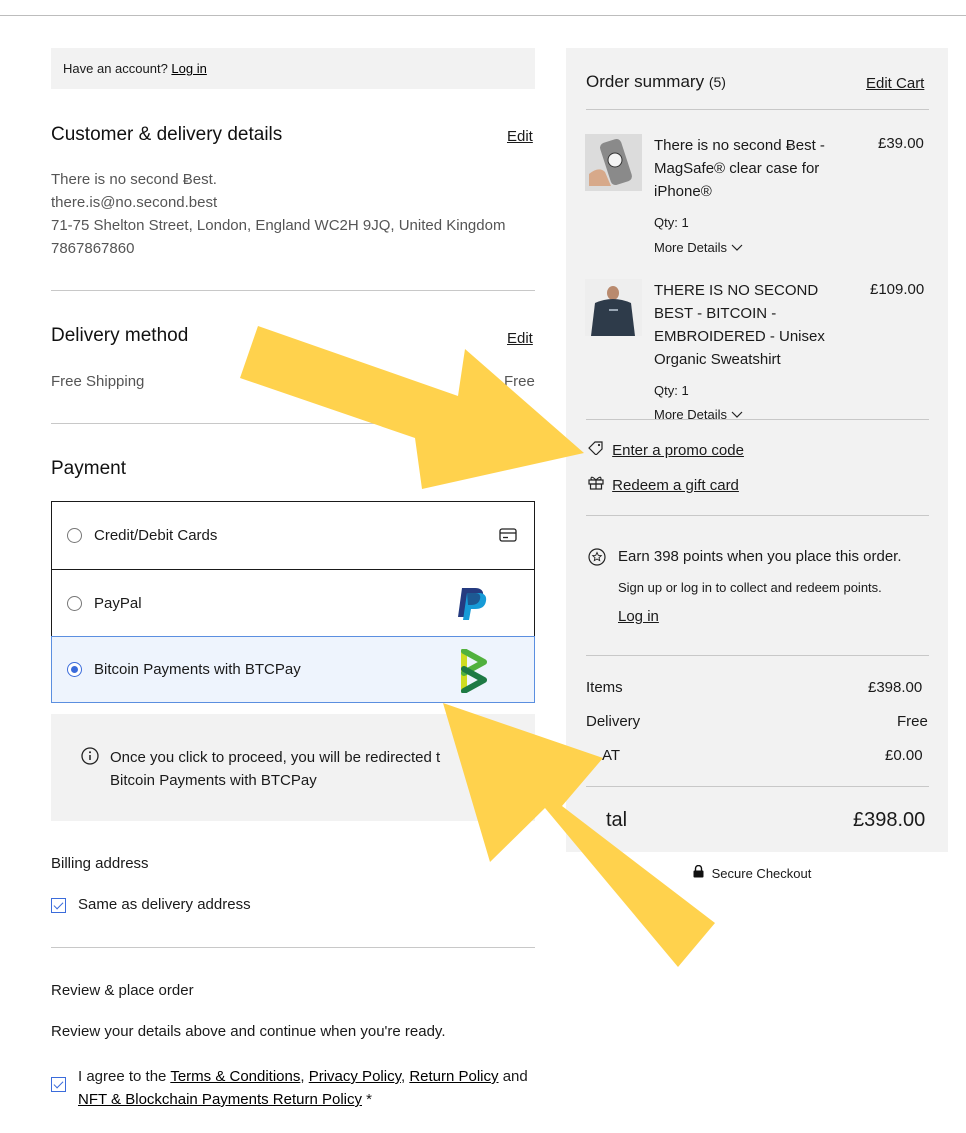 This screenshot has width=966, height=1133. I want to click on account-prompt: Have an account?, so click(115, 68).